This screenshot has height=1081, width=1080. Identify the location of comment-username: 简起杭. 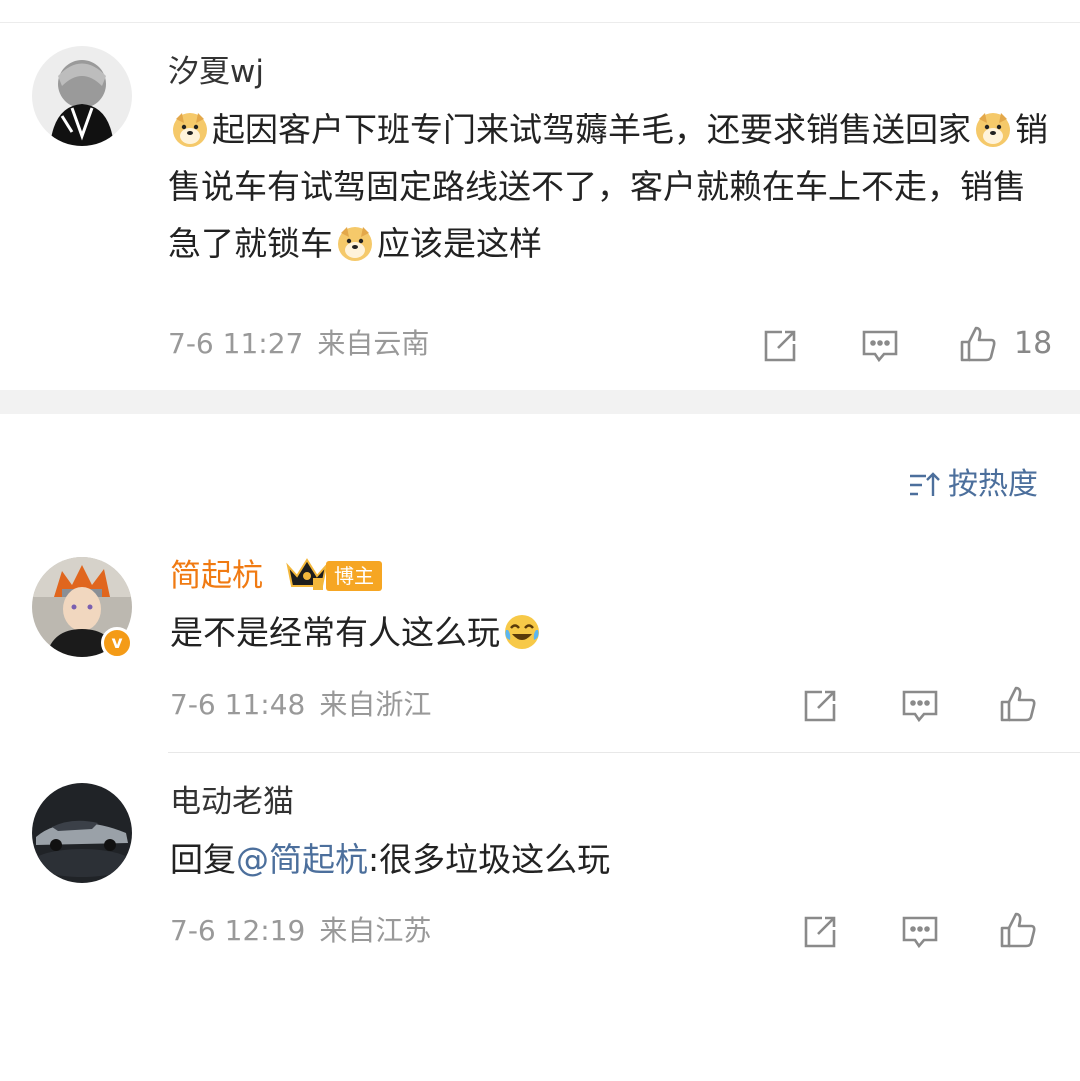
(216, 576).